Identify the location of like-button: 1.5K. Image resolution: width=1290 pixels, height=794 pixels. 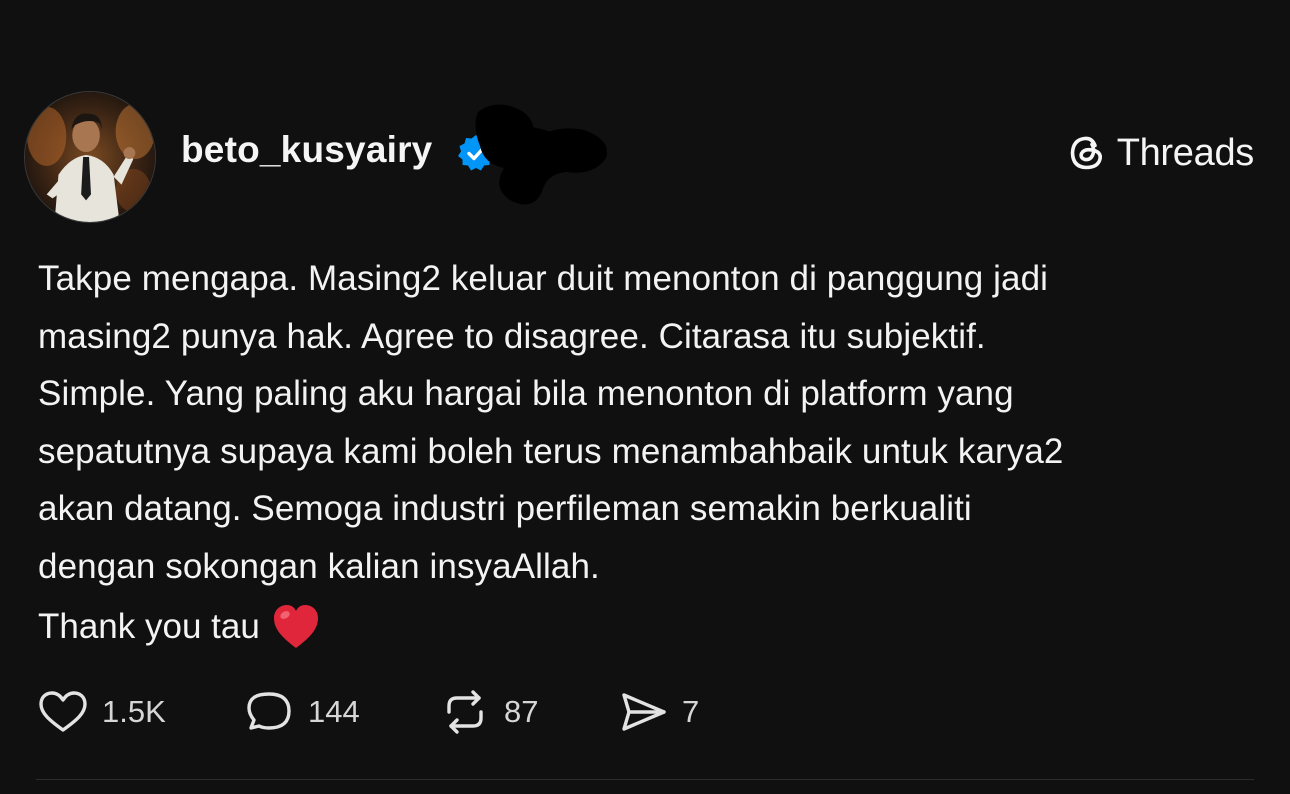
(139, 712).